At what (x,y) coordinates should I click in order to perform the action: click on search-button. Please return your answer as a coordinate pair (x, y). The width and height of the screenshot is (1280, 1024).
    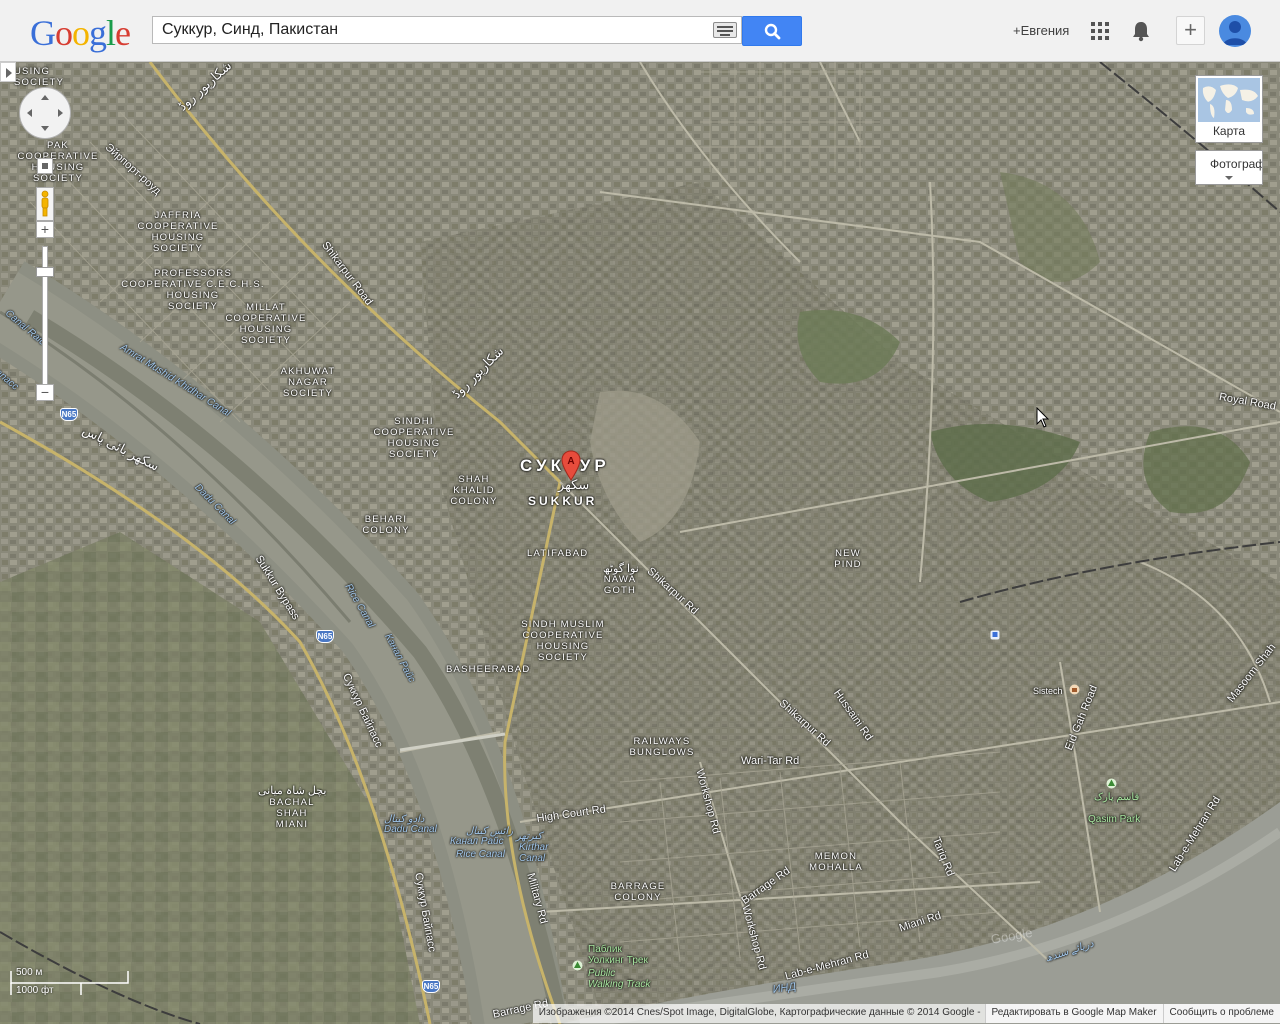
    Looking at the image, I should click on (772, 31).